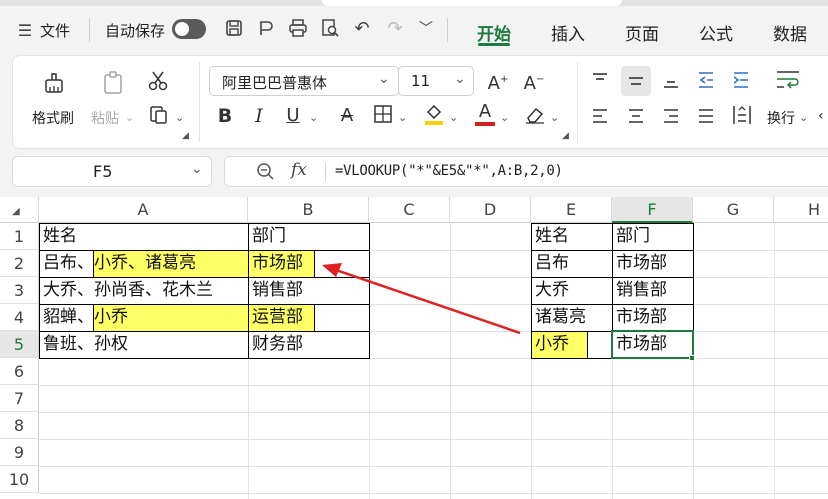  What do you see at coordinates (449, 171) in the screenshot?
I see `formula-text: =VLOOKUP("*"&E5&"*",A:B,2,0)` at bounding box center [449, 171].